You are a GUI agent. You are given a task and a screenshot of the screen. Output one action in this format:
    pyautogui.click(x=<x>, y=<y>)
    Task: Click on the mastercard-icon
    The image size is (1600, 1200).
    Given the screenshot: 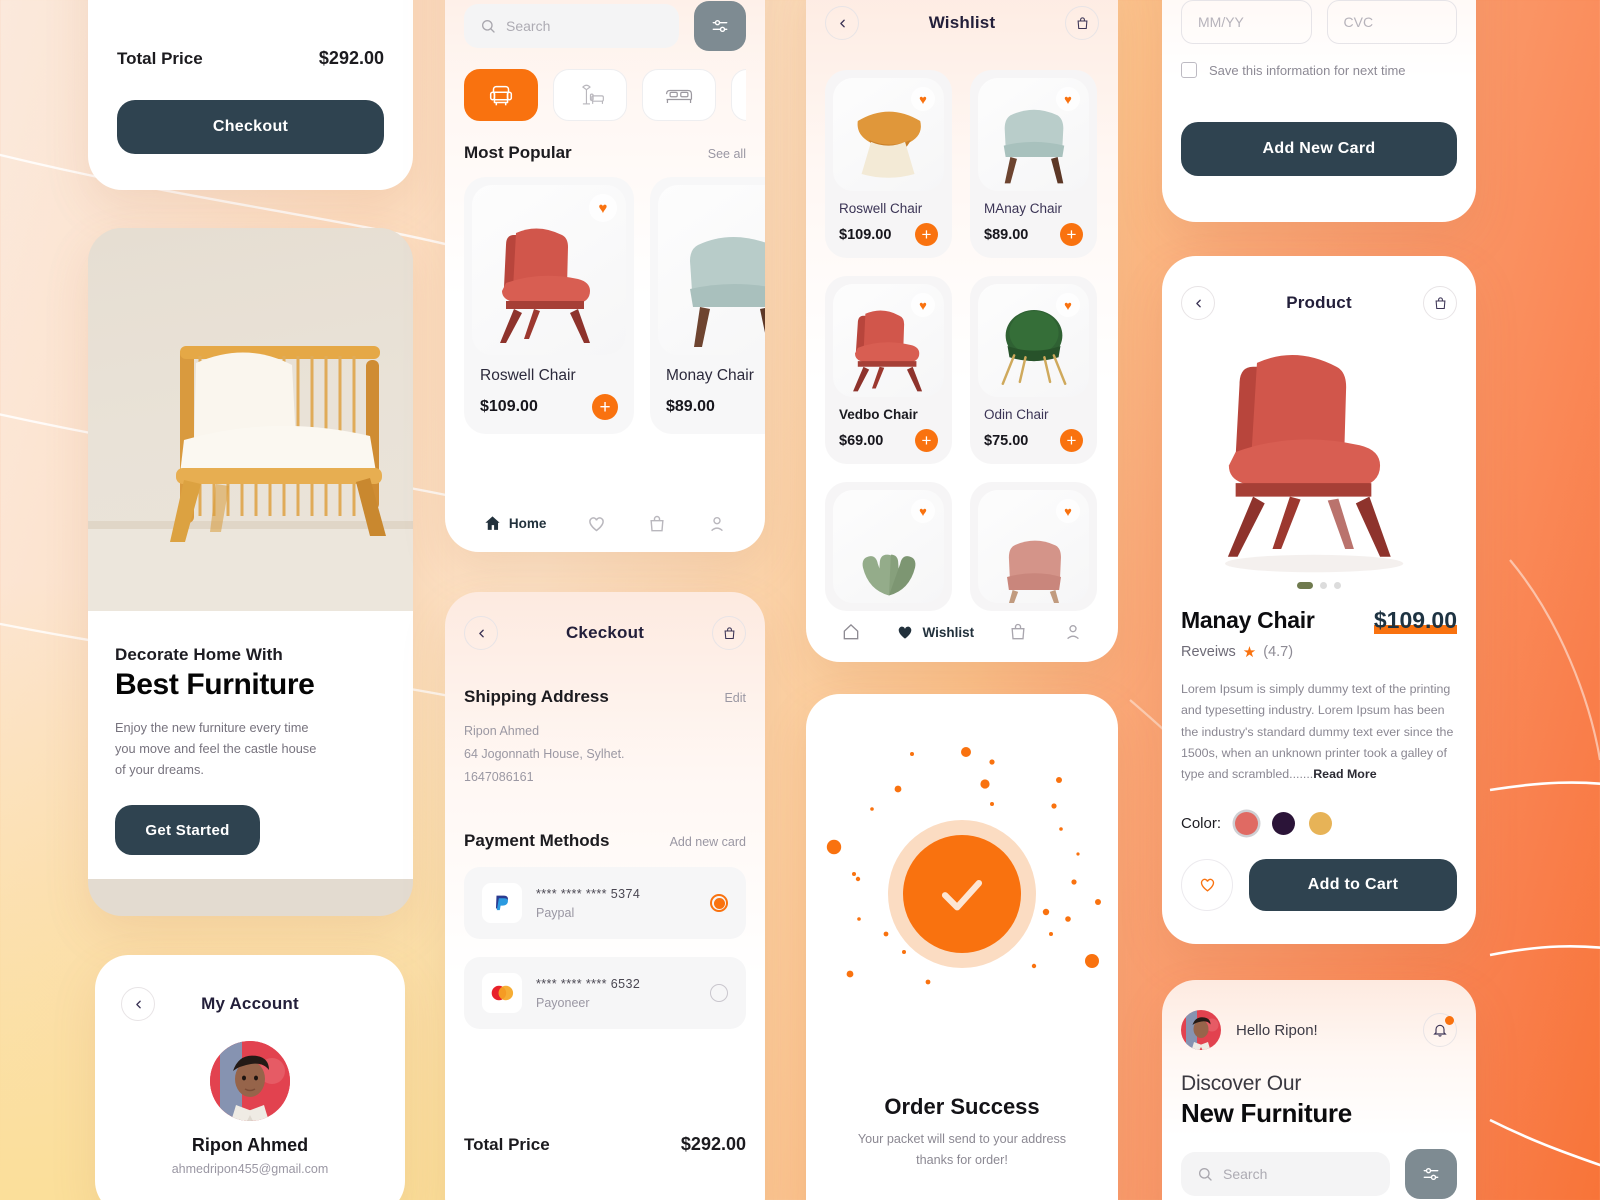 What is the action you would take?
    pyautogui.click(x=502, y=993)
    